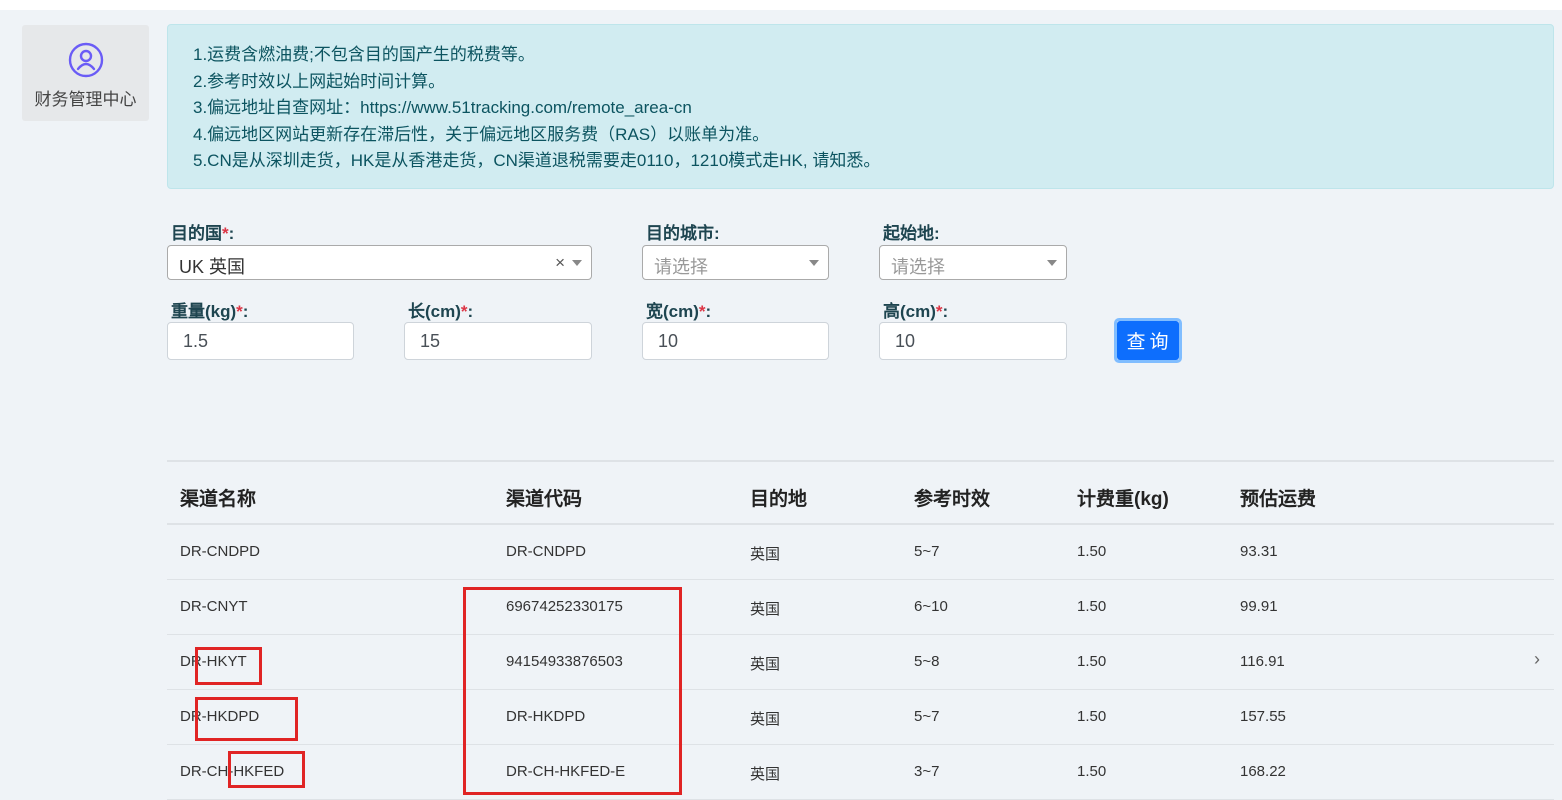 The height and width of the screenshot is (800, 1562). Describe the element at coordinates (973, 262) in the screenshot. I see `origin-select: 请选择` at that location.